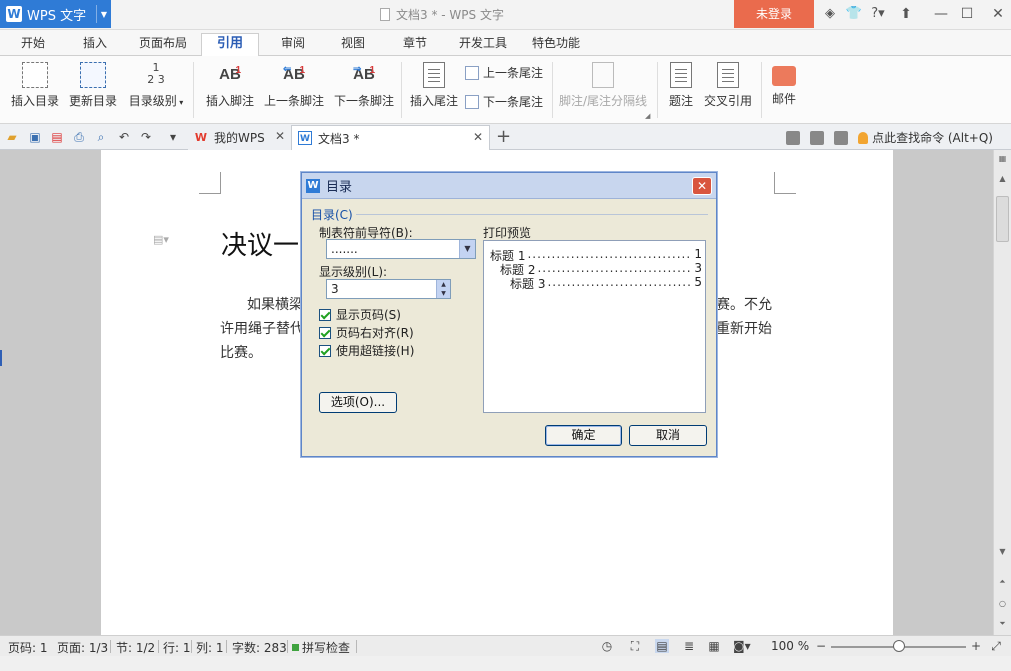  I want to click on tab-view: 视图, so click(353, 45).